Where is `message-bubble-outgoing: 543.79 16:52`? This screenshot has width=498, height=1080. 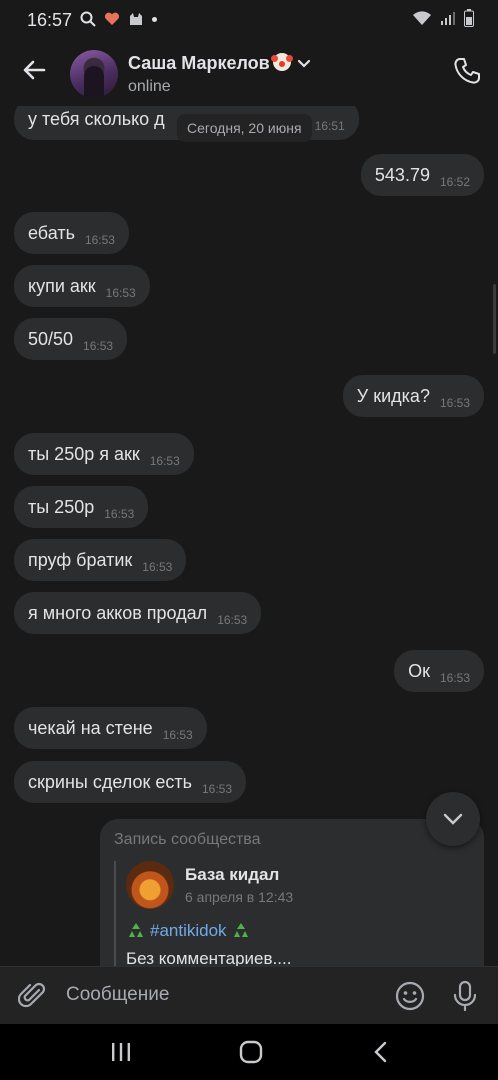 message-bubble-outgoing: 543.79 16:52 is located at coordinates (422, 175).